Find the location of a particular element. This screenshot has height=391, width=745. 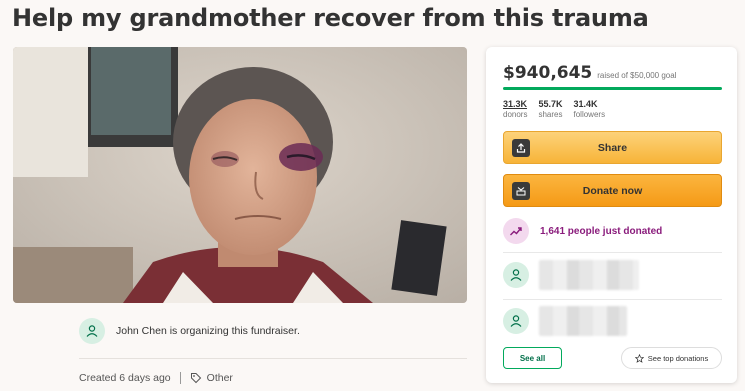

organizer-text: John Chen is organizing this fundraiser. is located at coordinates (208, 331).